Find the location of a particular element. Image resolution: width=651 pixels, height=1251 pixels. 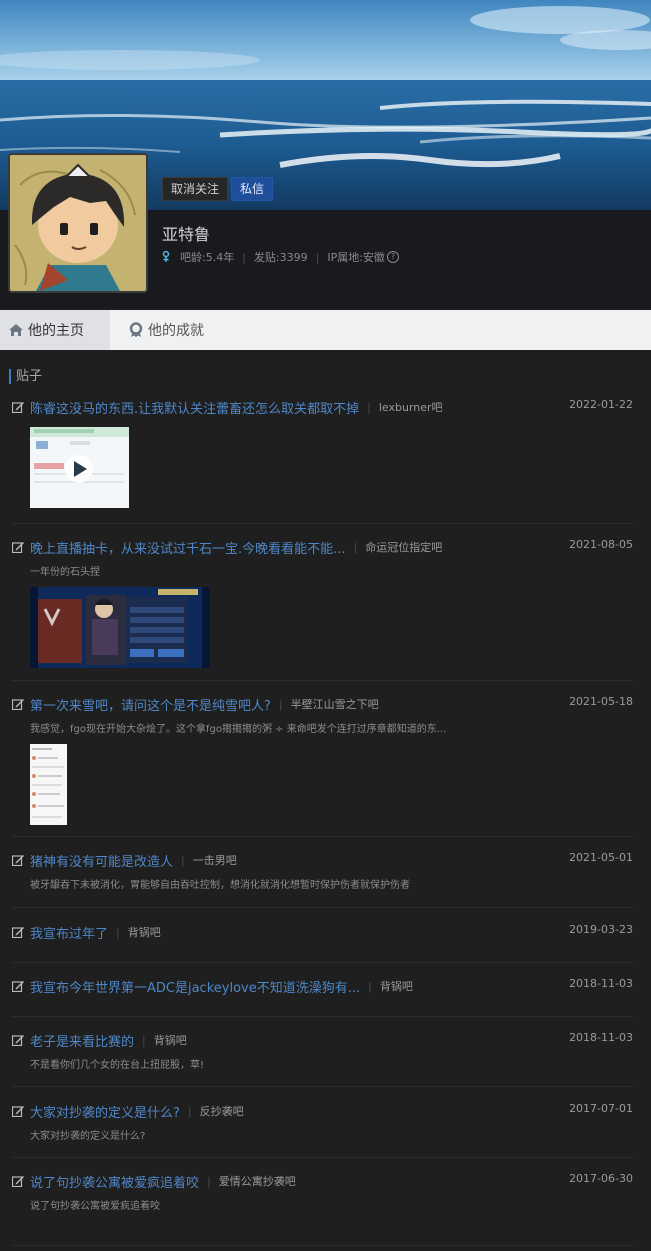

post-title: 第一次来雪吧，请问这个是不是纯雪吧人? is located at coordinates (150, 704).